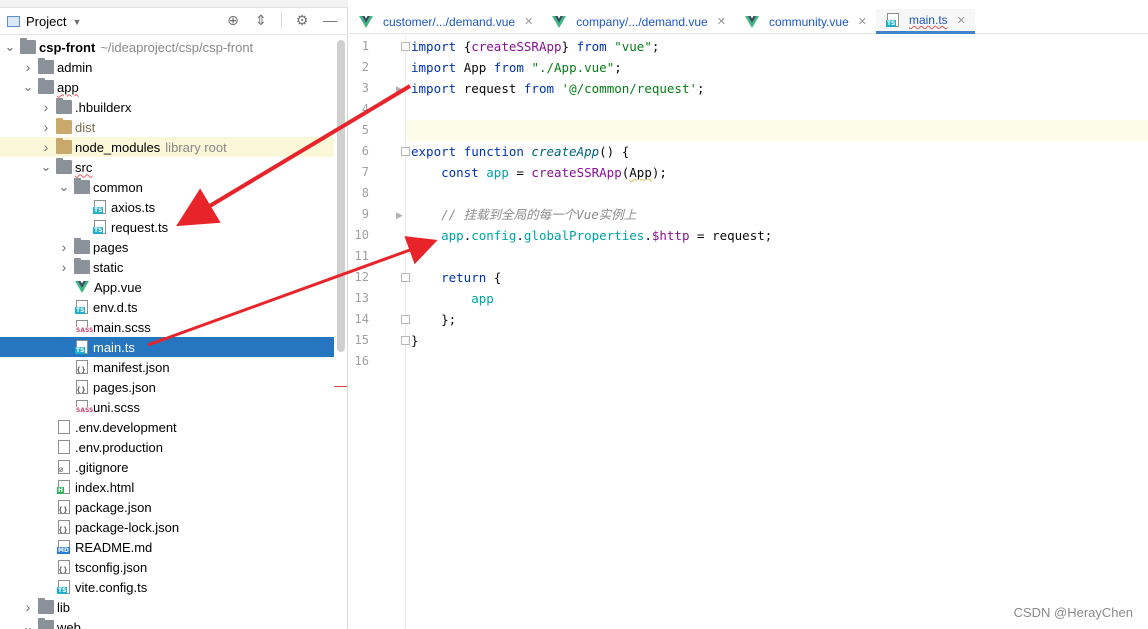  I want to click on tree-item-label: dist, so click(85, 127).